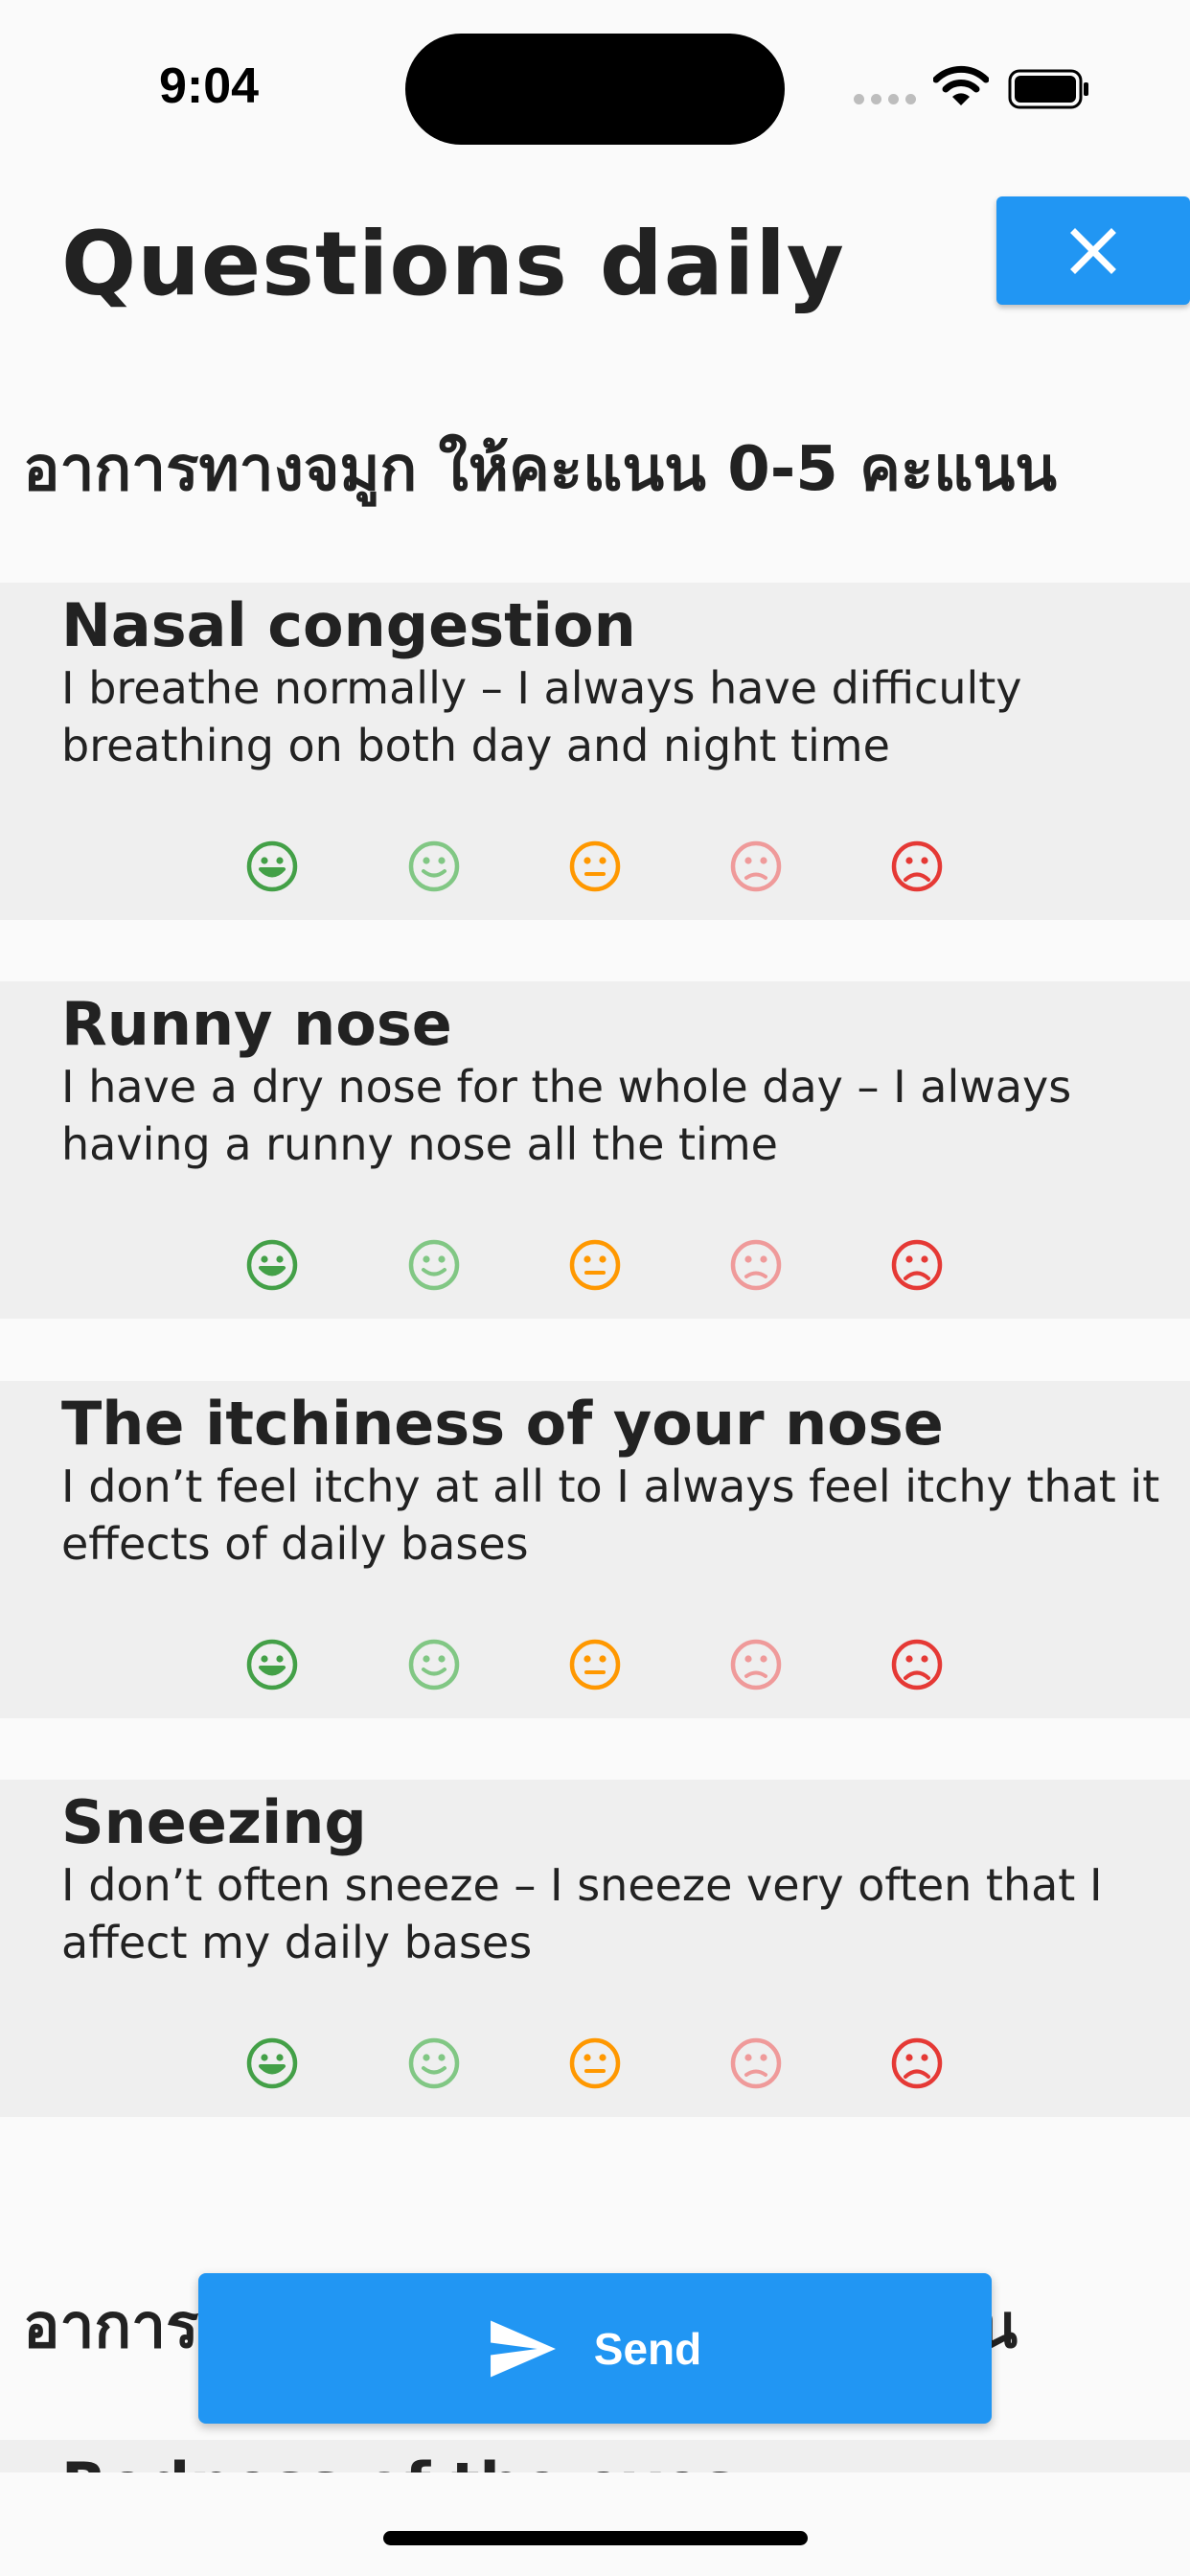 The width and height of the screenshot is (1190, 2576). Describe the element at coordinates (595, 2538) in the screenshot. I see `home-indicator` at that location.